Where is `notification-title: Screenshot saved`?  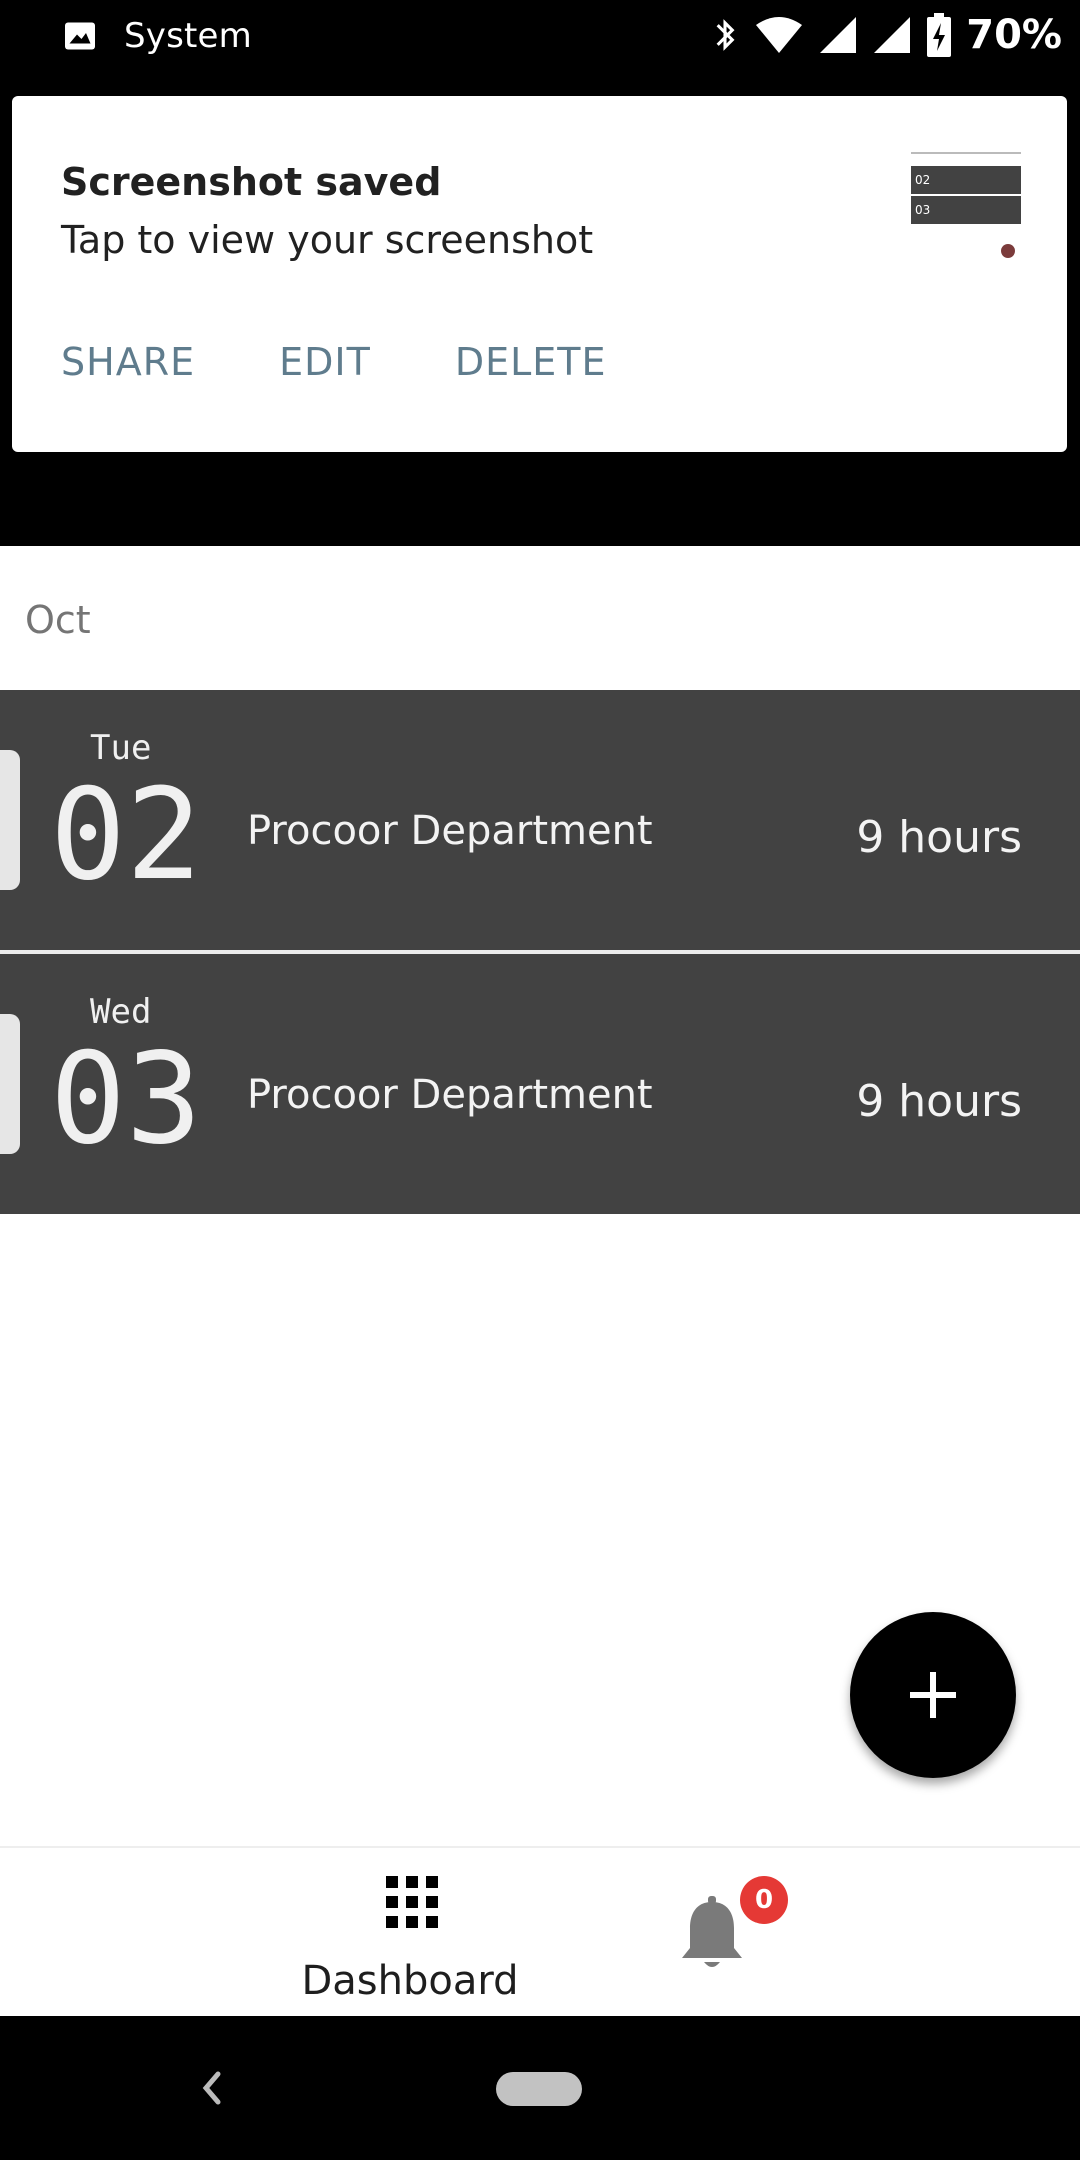
notification-title: Screenshot saved is located at coordinates (251, 182).